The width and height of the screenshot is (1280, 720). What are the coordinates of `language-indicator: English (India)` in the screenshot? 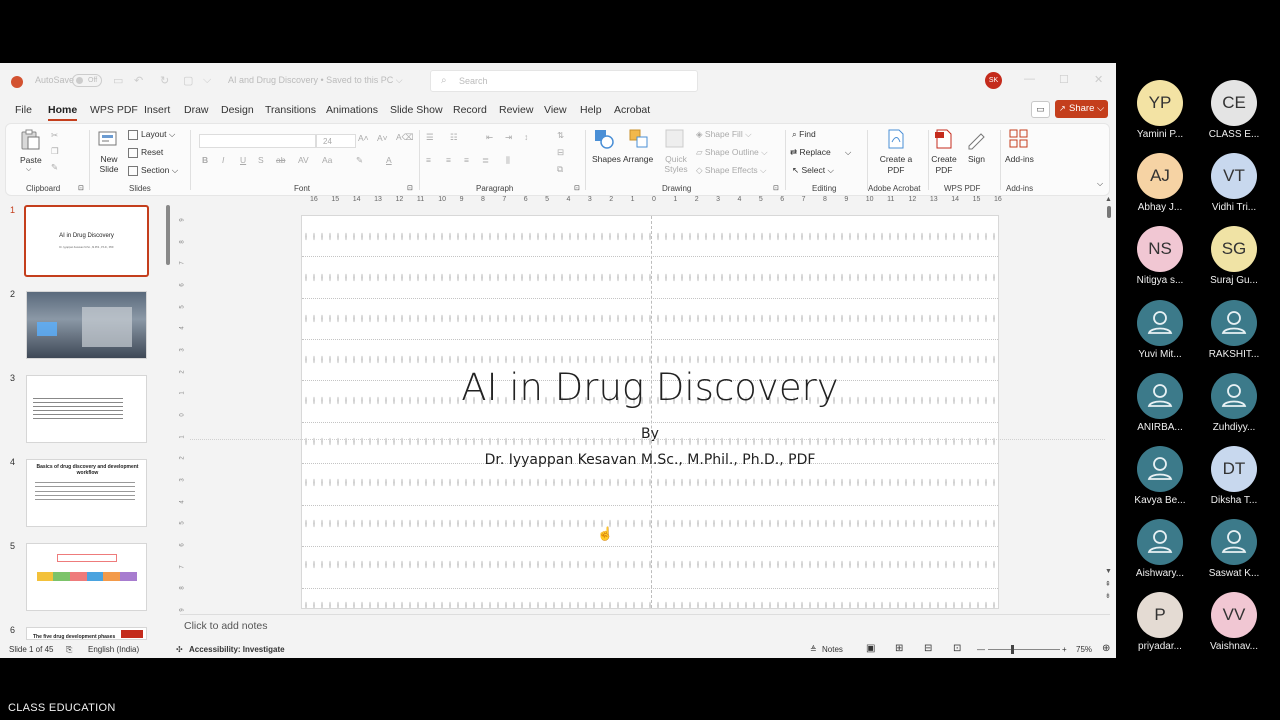 It's located at (113, 649).